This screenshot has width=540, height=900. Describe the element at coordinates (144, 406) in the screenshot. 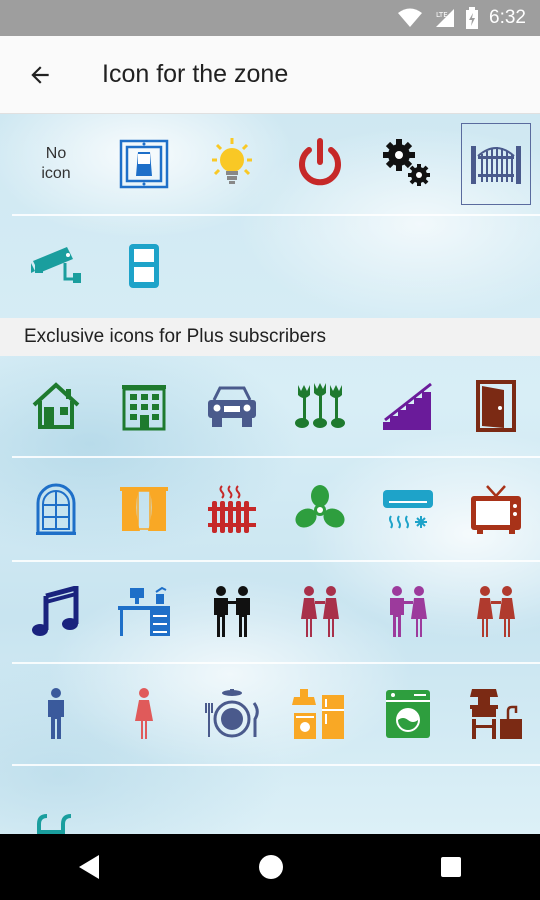

I see `building-icon` at that location.